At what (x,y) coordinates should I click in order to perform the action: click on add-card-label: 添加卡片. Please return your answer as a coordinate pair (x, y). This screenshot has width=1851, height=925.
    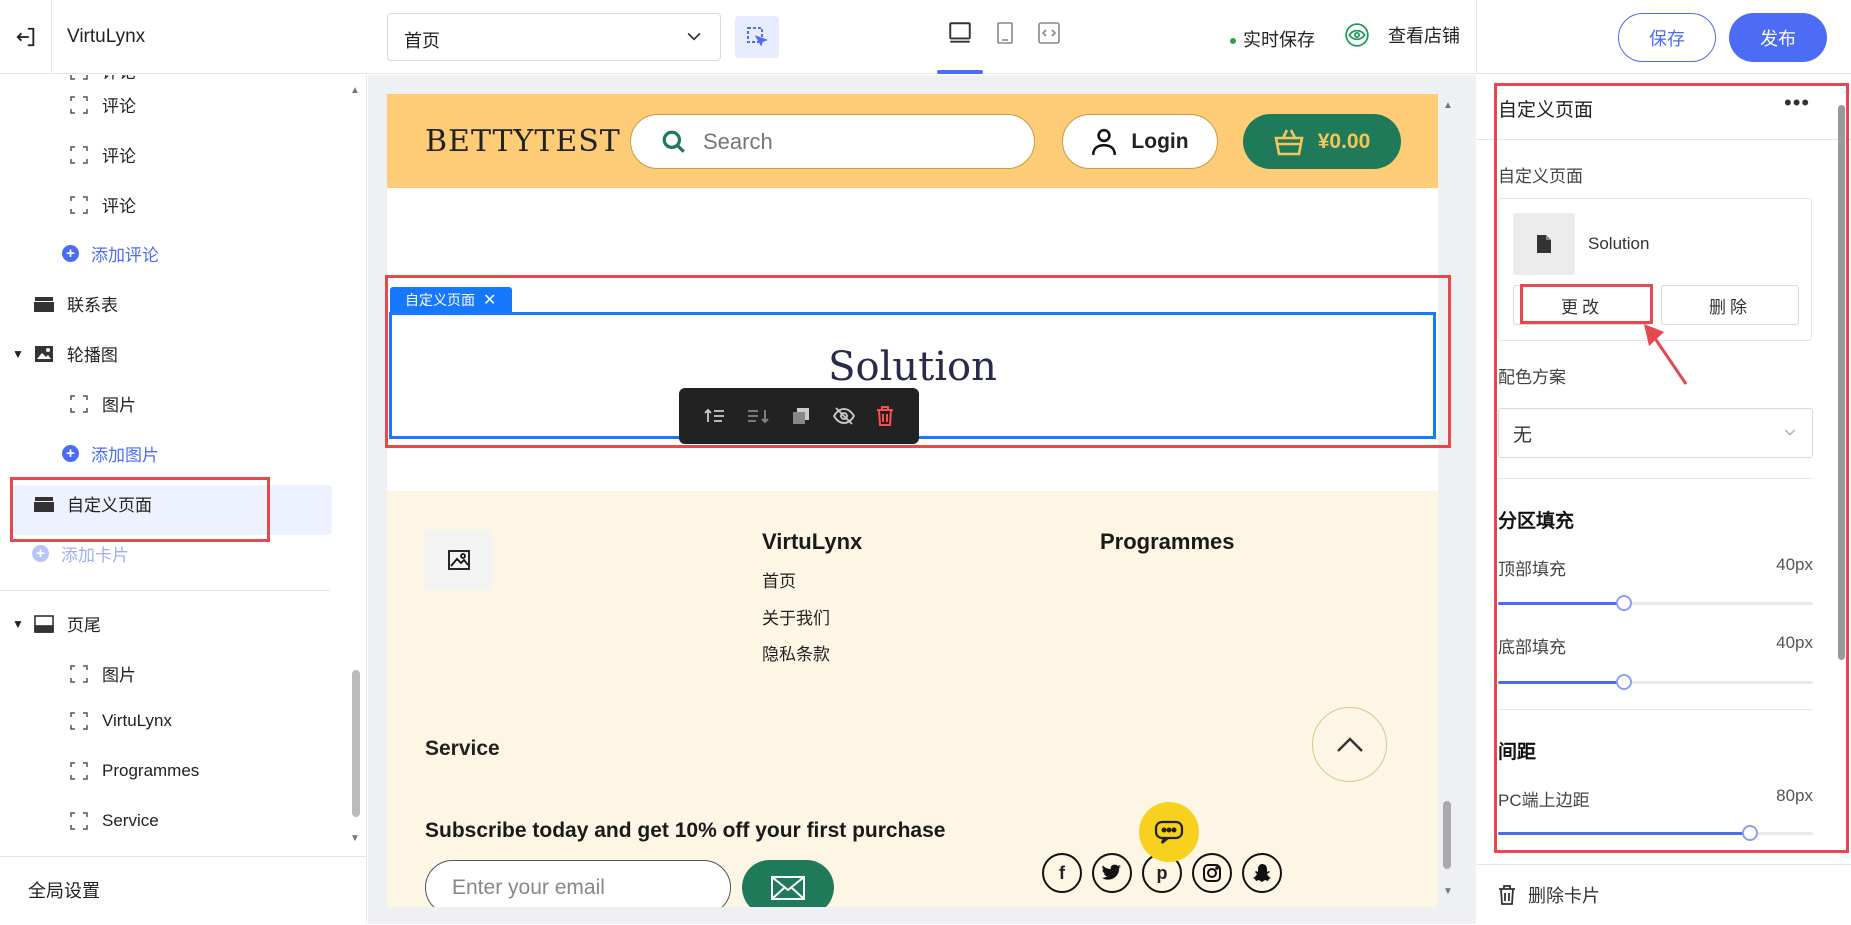
    Looking at the image, I should click on (95, 555).